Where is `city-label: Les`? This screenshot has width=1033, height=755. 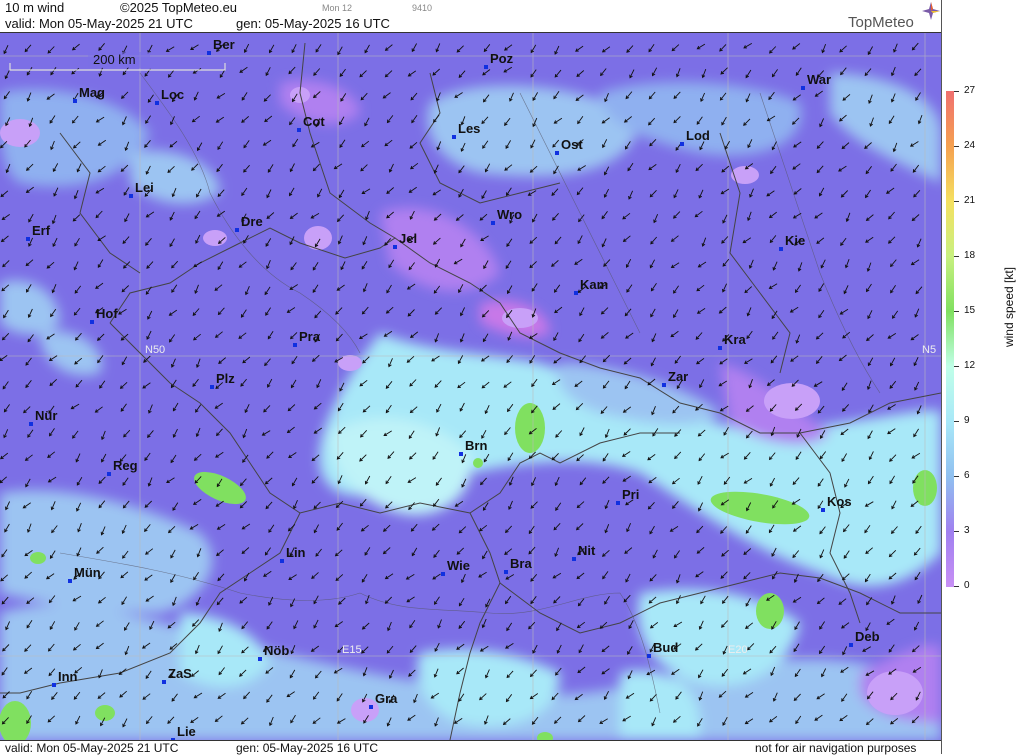 city-label: Les is located at coordinates (469, 128).